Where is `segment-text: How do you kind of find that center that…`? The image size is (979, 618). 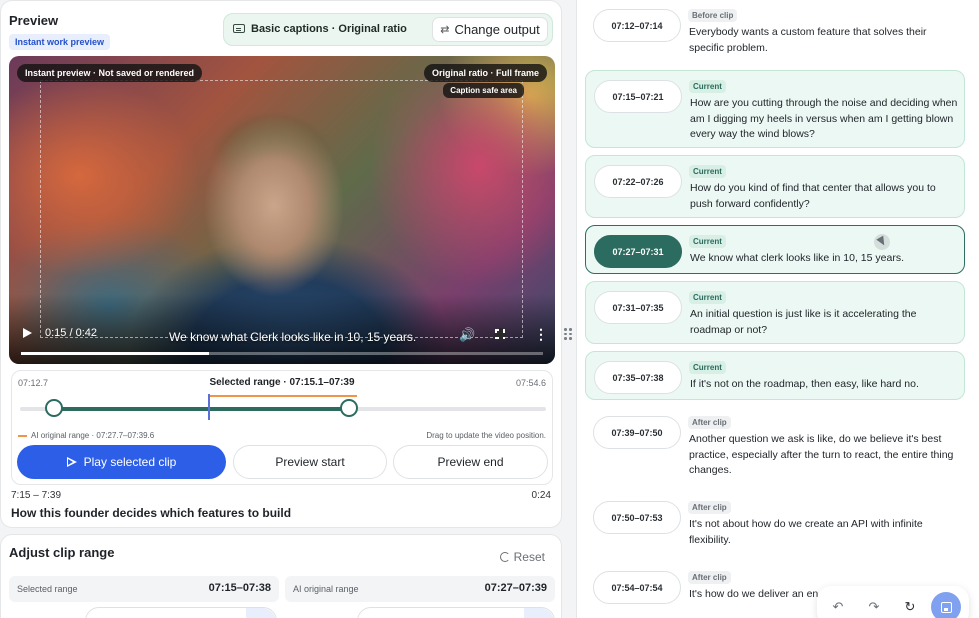 segment-text: How do you kind of find that center that… is located at coordinates (825, 196).